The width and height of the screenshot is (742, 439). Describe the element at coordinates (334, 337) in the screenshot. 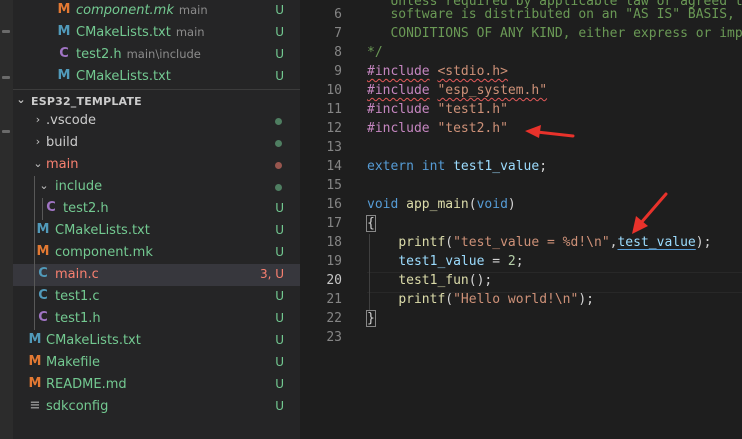

I see `line-number: 23` at that location.